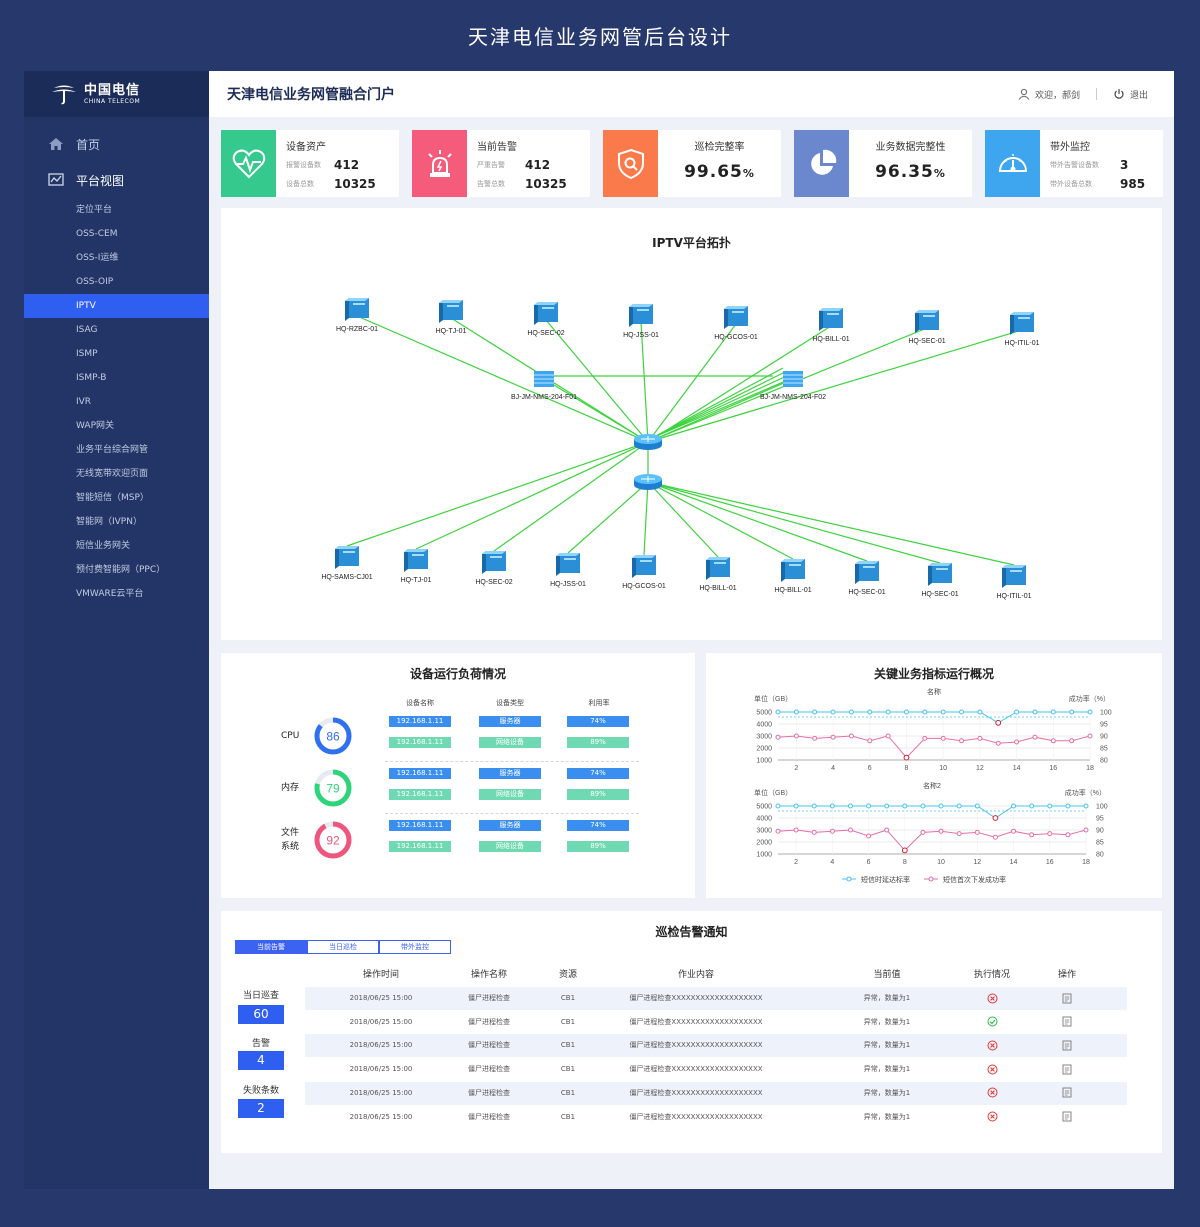 This screenshot has width=1200, height=1227. I want to click on stat-value: 4, so click(261, 1060).